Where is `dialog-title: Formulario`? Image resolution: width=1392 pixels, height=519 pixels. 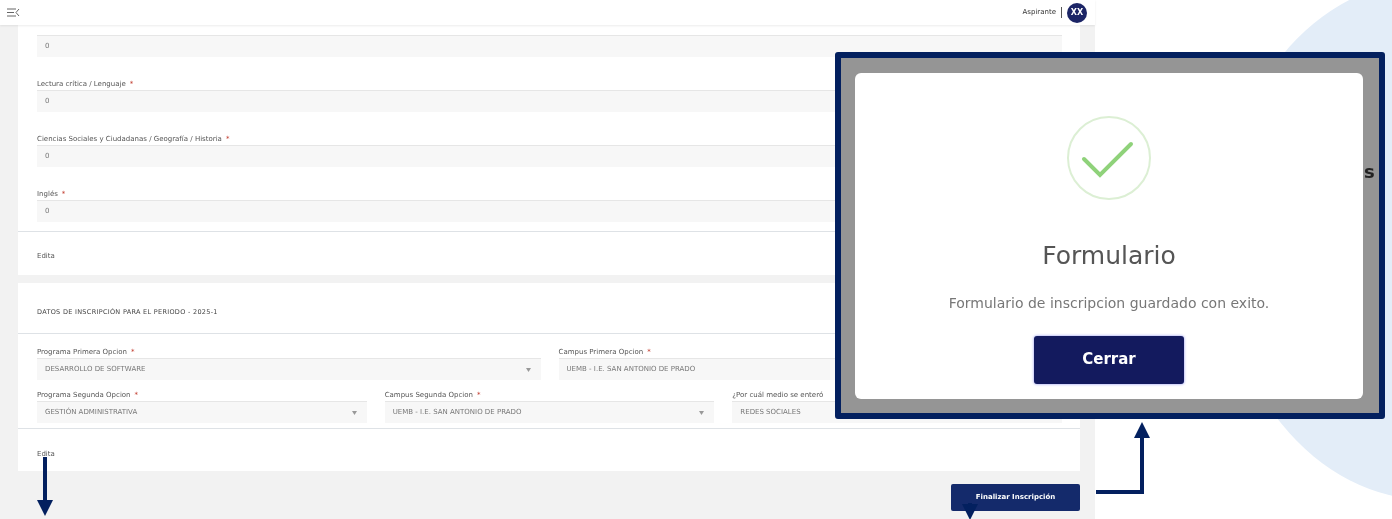
dialog-title: Formulario is located at coordinates (1109, 256).